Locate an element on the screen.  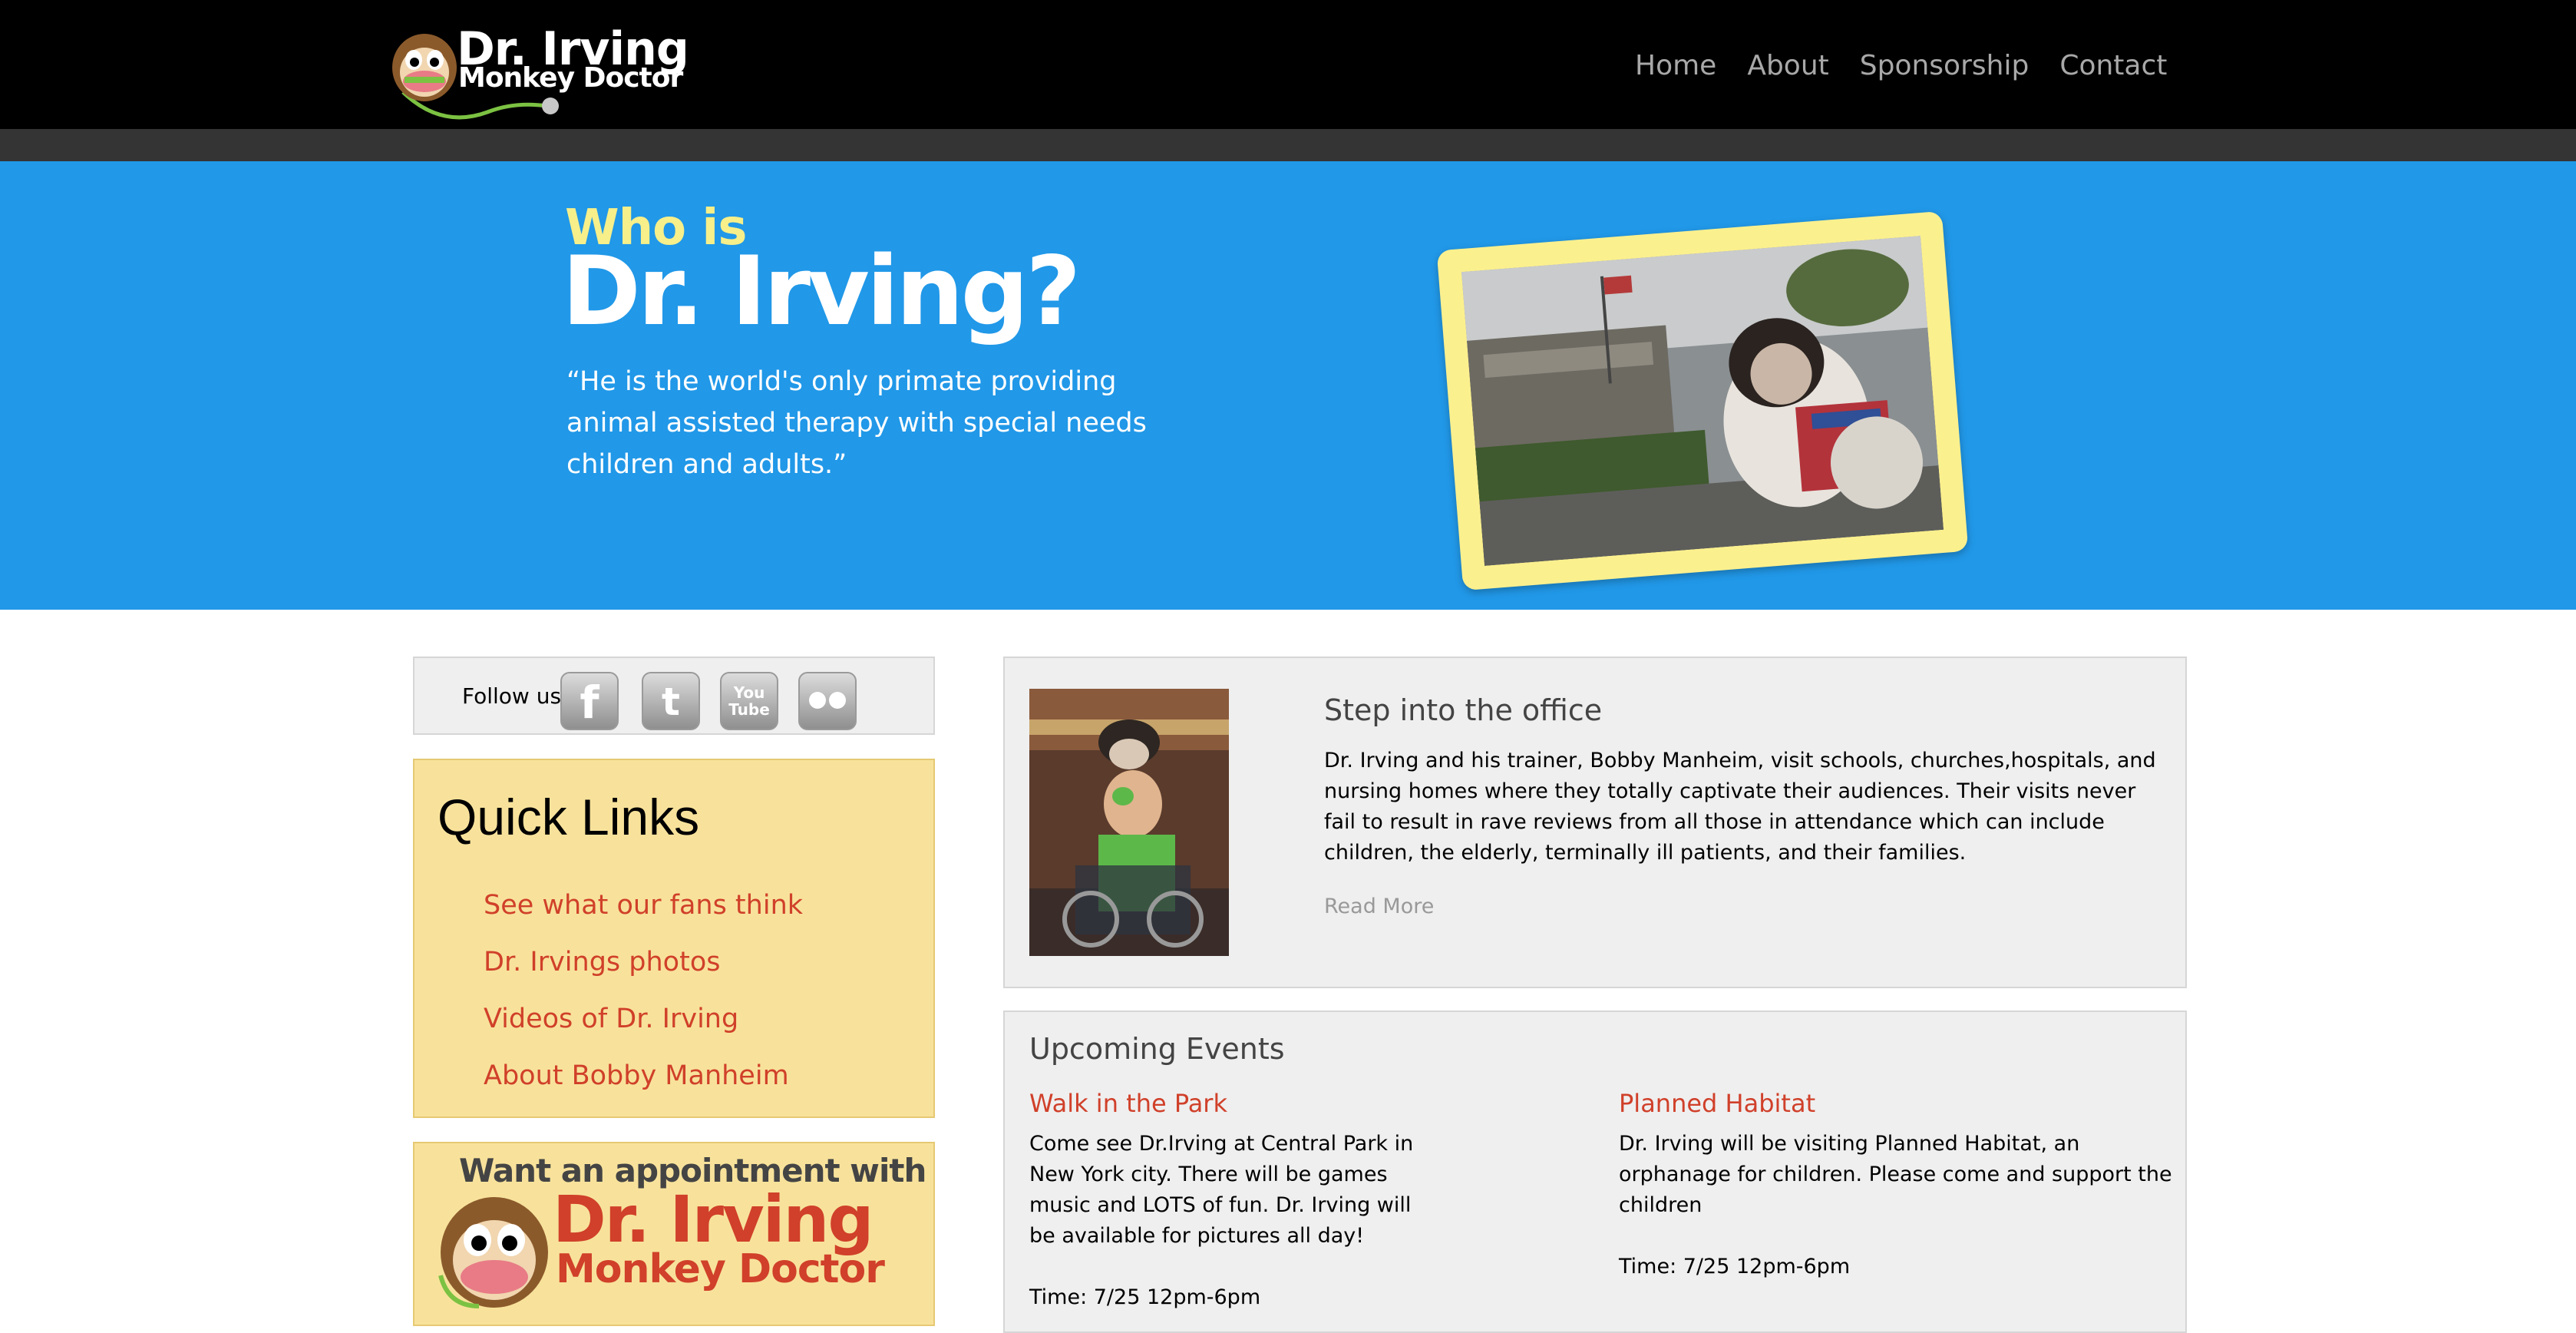
facebook-icon: f is located at coordinates (589, 701).